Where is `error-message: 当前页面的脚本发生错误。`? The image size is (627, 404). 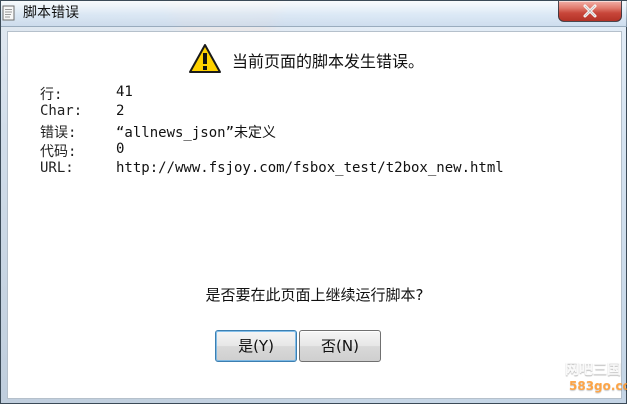 error-message: 当前页面的脚本发生错误。 is located at coordinates (328, 61).